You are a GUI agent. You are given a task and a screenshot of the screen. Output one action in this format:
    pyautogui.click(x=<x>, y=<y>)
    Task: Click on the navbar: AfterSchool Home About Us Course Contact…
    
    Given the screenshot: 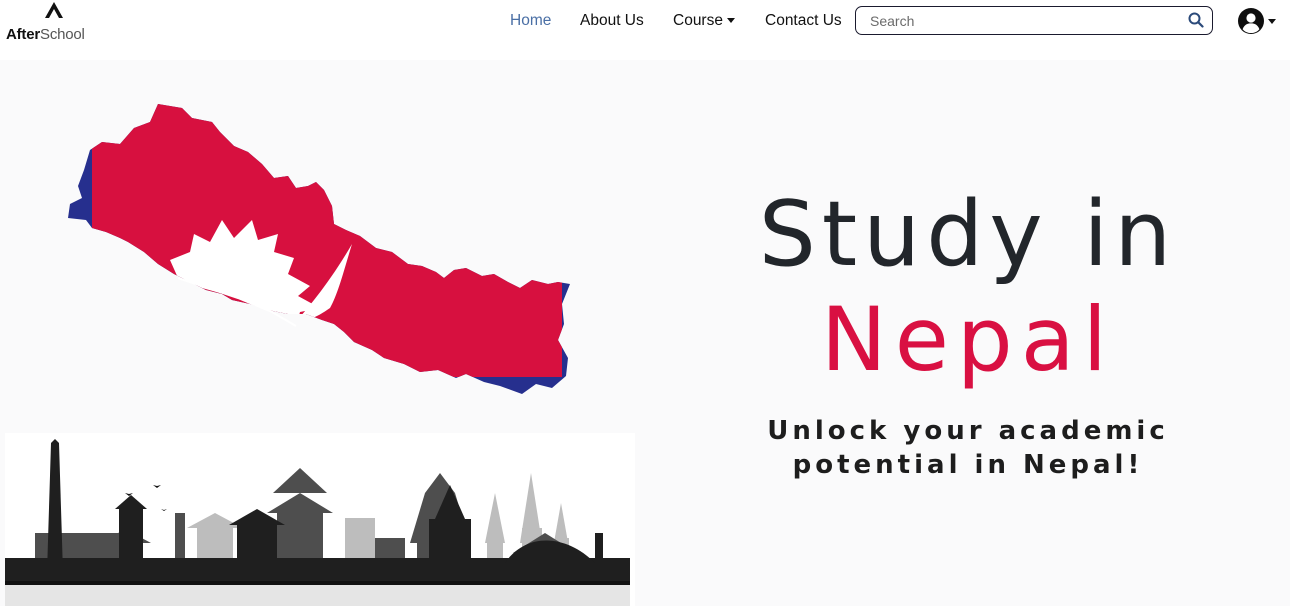 What is the action you would take?
    pyautogui.click(x=645, y=30)
    